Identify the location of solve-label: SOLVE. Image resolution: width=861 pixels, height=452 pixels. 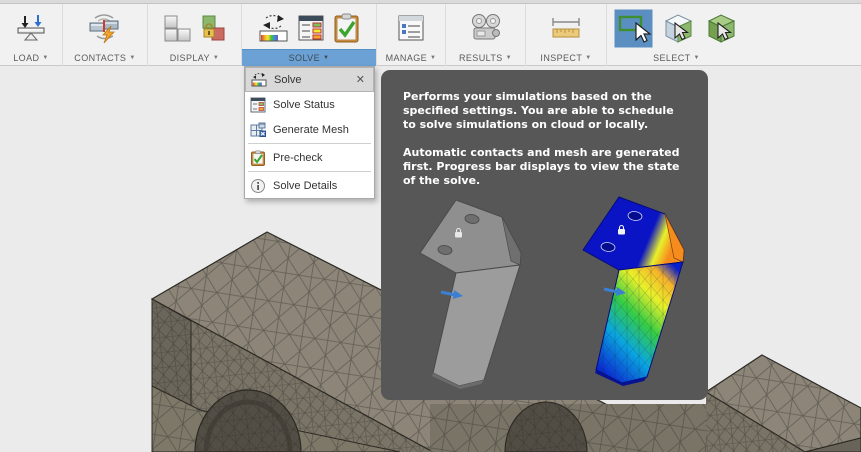
(304, 58).